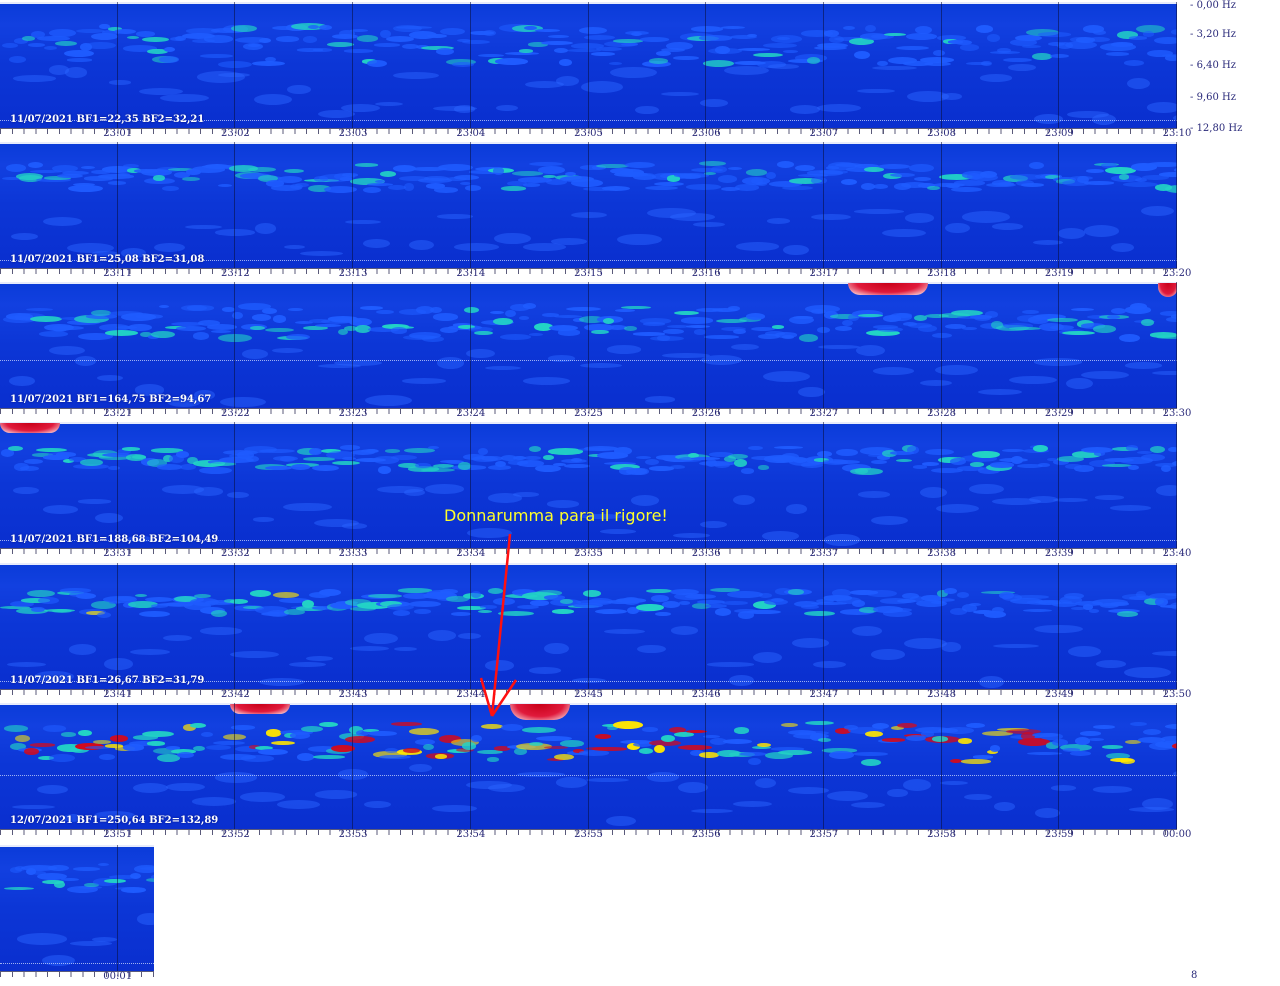  I want to click on annotation-arrow-shaft, so click(501, 625).